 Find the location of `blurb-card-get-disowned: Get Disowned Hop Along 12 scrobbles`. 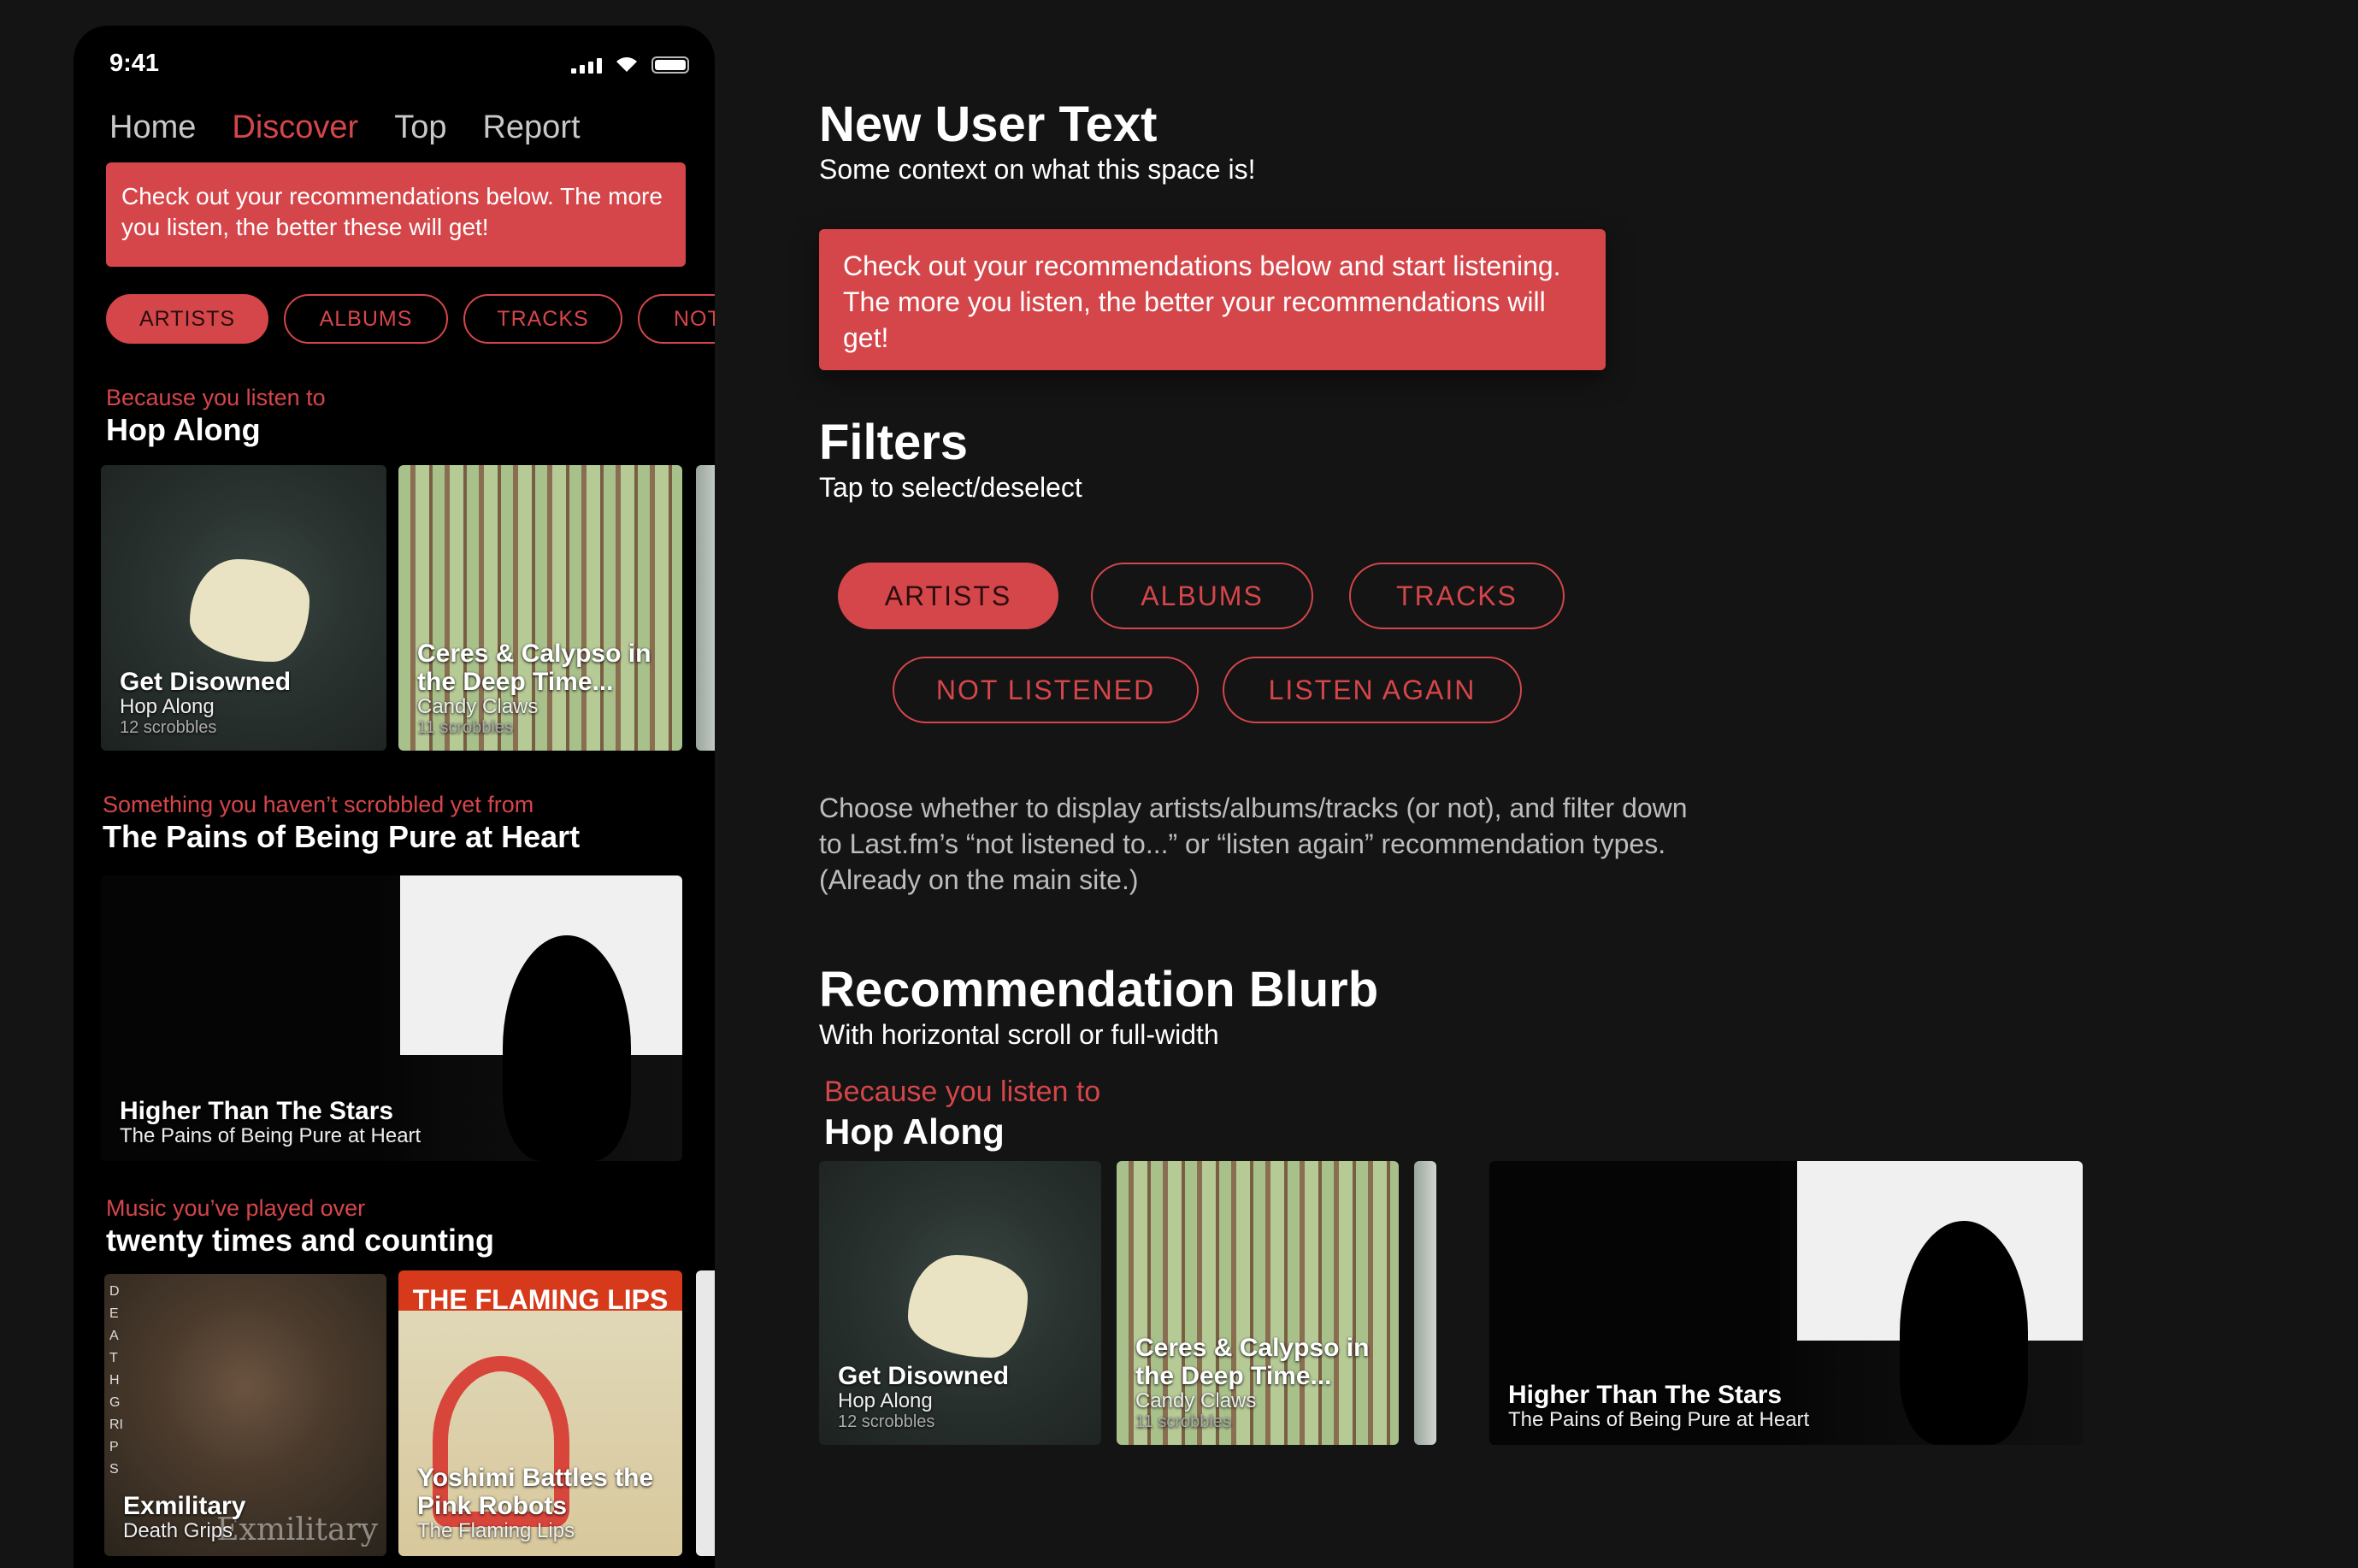

blurb-card-get-disowned: Get Disowned Hop Along 12 scrobbles is located at coordinates (960, 1303).